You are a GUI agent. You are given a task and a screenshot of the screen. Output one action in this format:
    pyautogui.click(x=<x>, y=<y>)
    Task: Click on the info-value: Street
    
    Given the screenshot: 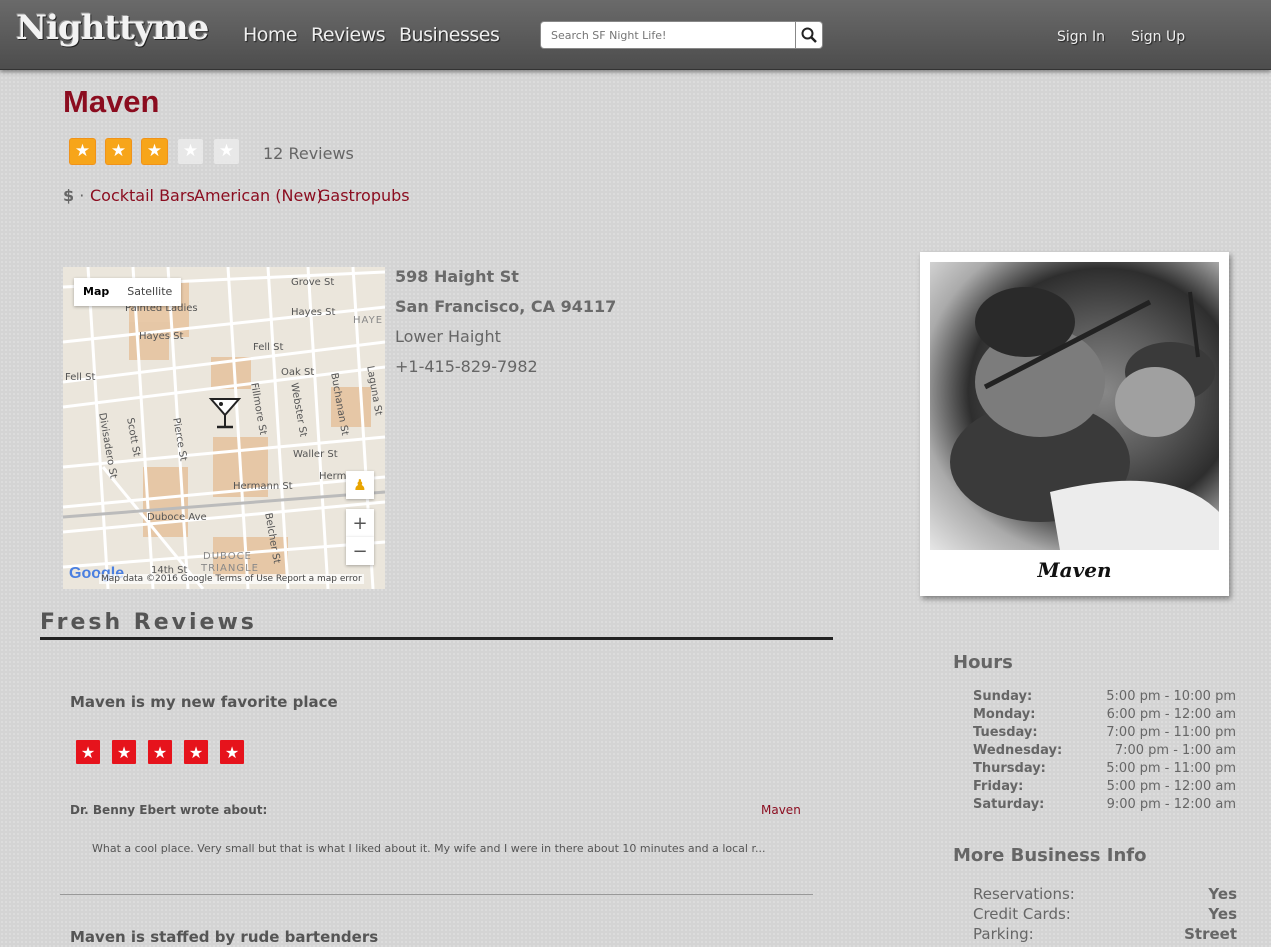 What is the action you would take?
    pyautogui.click(x=1210, y=934)
    